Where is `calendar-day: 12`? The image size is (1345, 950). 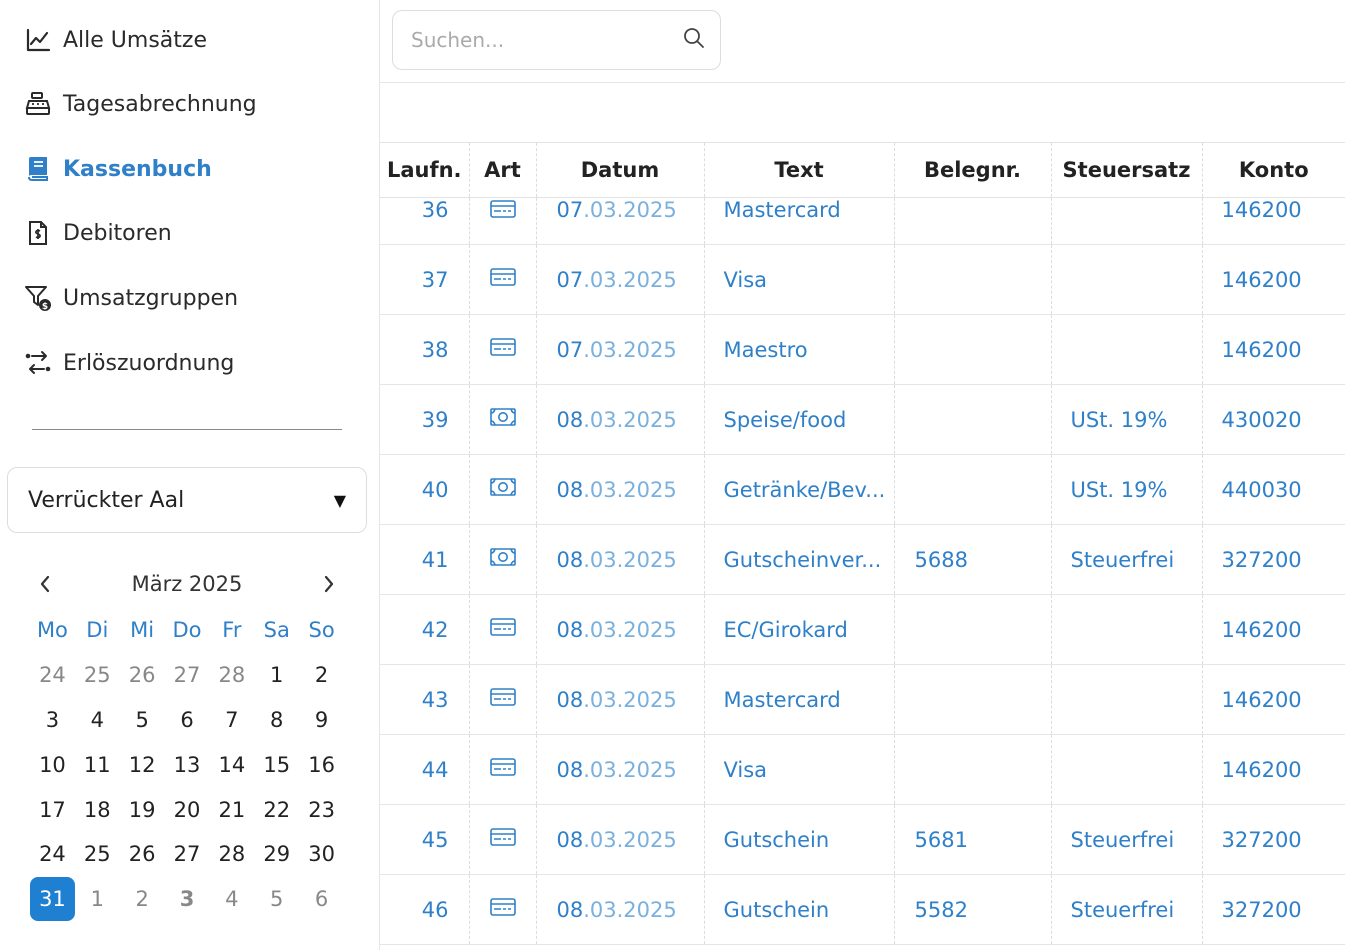
calendar-day: 12 is located at coordinates (142, 765).